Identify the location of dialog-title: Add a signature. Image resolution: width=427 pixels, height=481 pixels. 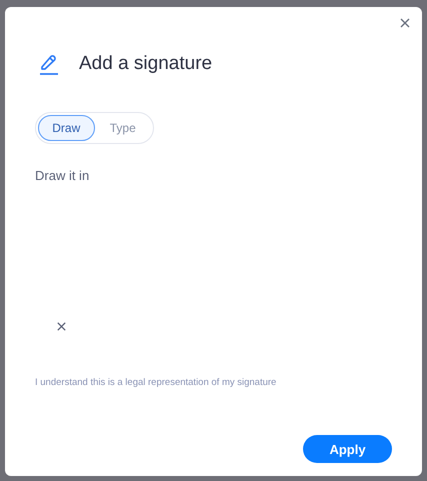
(145, 64).